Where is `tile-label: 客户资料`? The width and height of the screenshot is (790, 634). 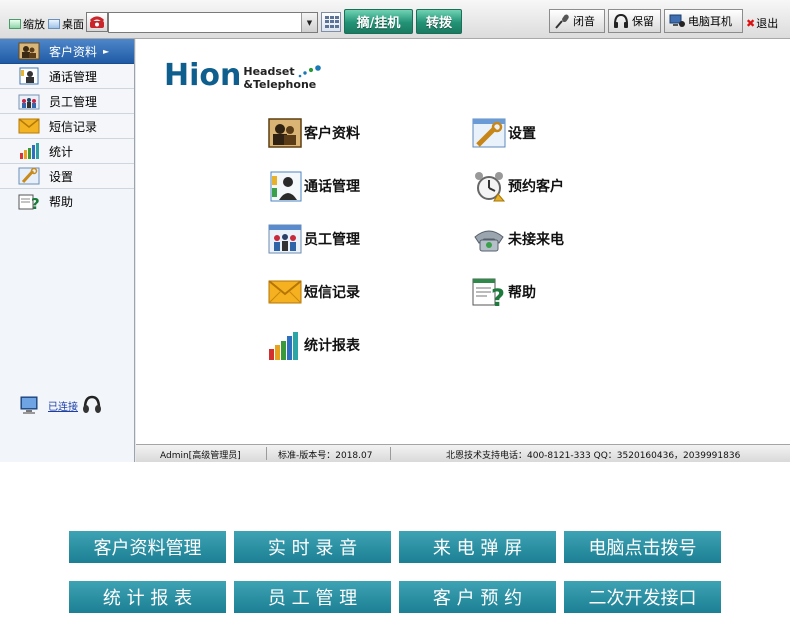
tile-label: 客户资料 is located at coordinates (332, 134).